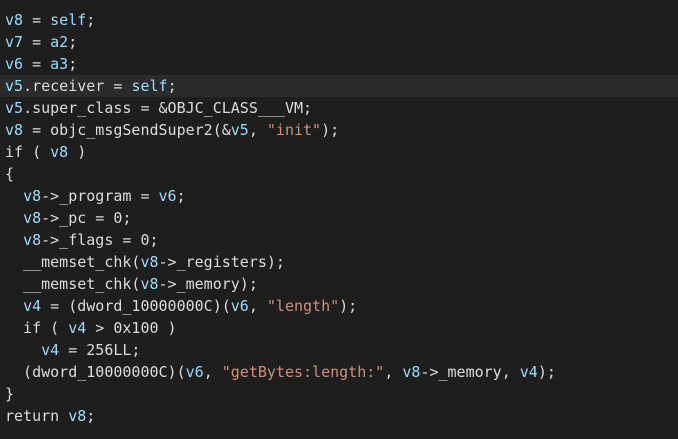 The image size is (678, 439). What do you see at coordinates (339, 108) in the screenshot?
I see `code-line: v5.super_class = &OBJC_CLASS___VM;` at bounding box center [339, 108].